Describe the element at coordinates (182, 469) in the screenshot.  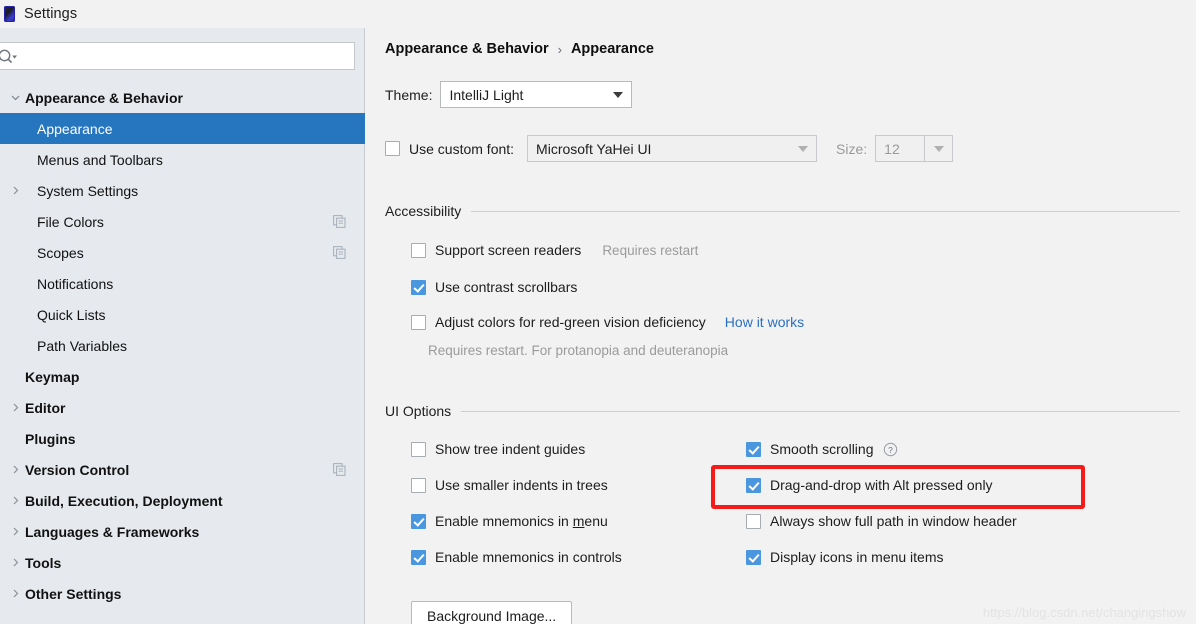
I see `sidebar-item-version-control: Version Control` at that location.